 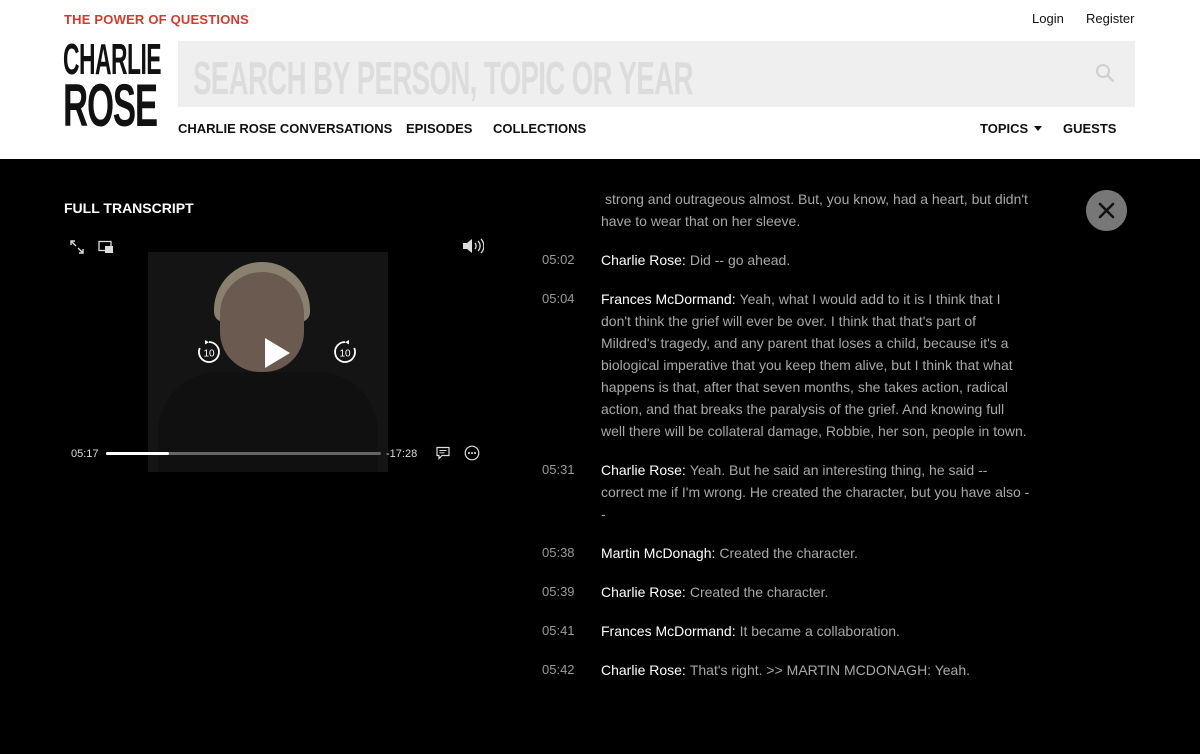 I want to click on rewind-seconds: 10, so click(x=209, y=354).